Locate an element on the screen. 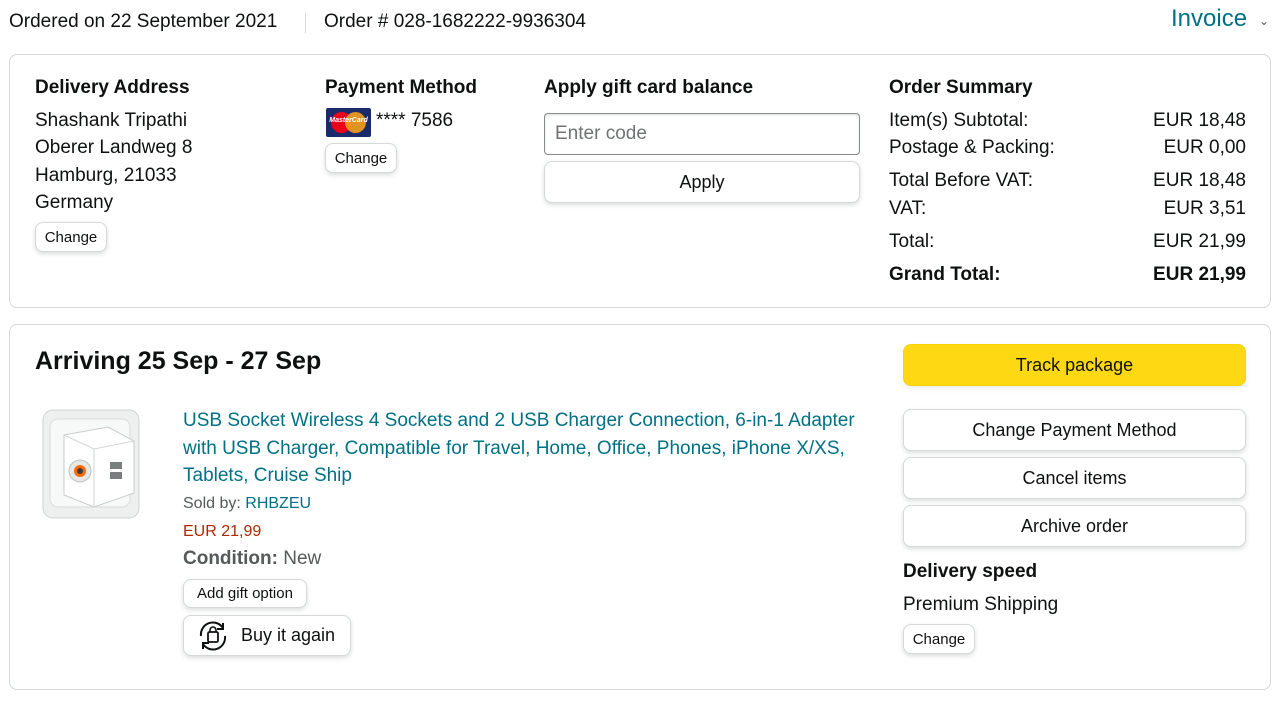  item-price: EUR 21,99 is located at coordinates (222, 531).